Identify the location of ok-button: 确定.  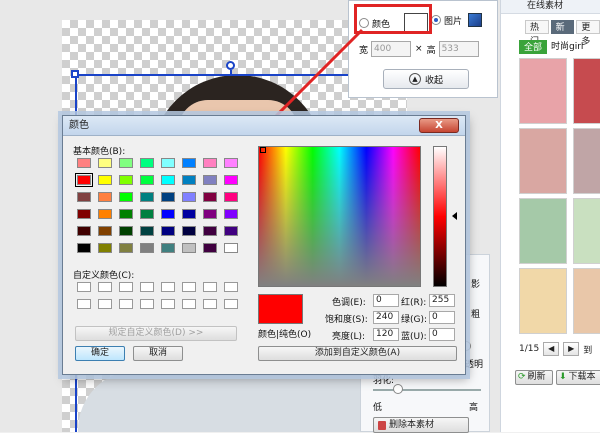
(100, 353).